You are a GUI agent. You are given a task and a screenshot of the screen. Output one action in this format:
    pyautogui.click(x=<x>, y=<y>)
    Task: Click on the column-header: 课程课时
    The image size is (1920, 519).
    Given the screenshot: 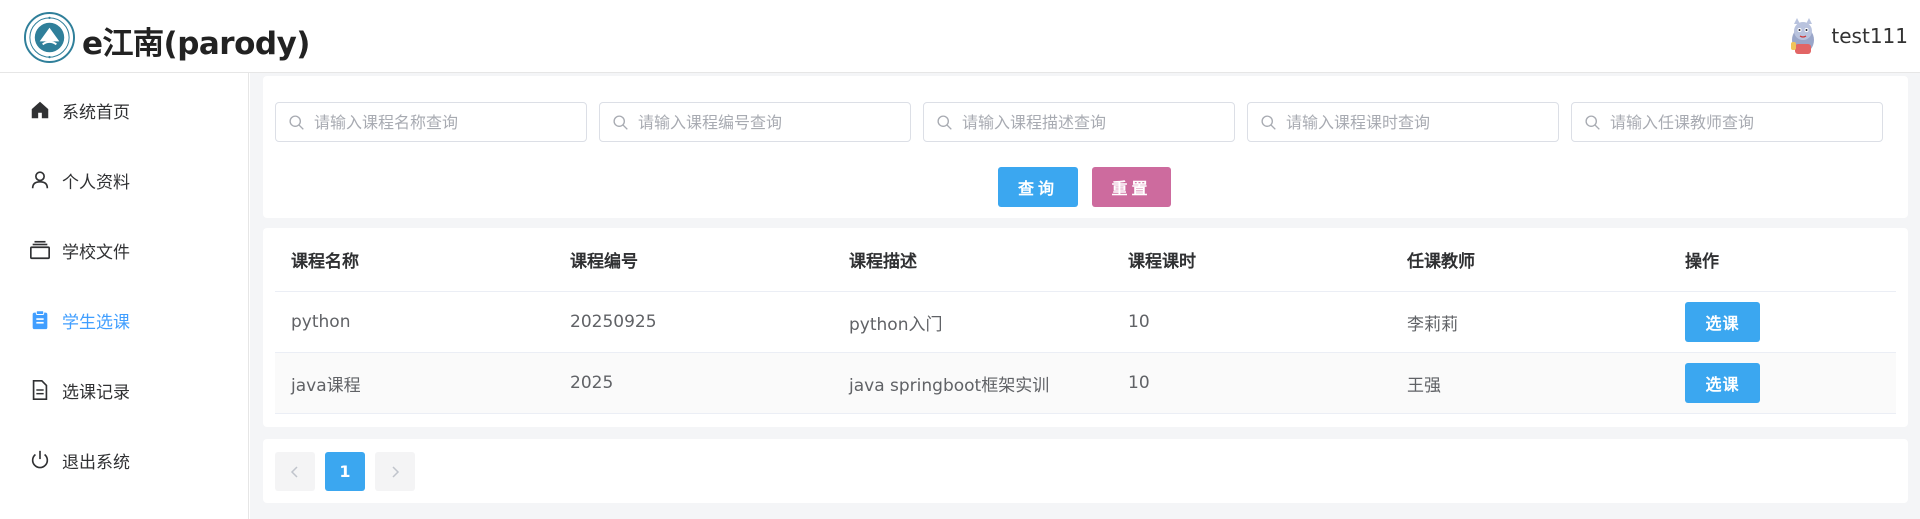 What is the action you would take?
    pyautogui.click(x=1162, y=262)
    